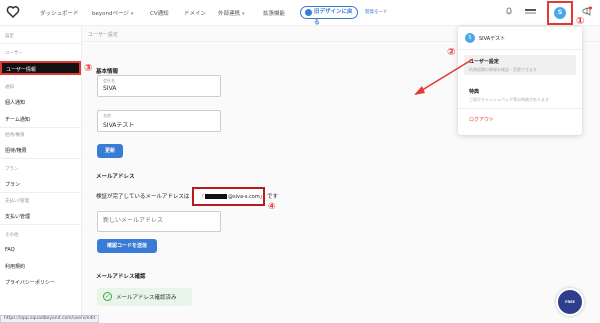  Describe the element at coordinates (107, 72) in the screenshot. I see `basic-info-heading: 基本情報` at that location.